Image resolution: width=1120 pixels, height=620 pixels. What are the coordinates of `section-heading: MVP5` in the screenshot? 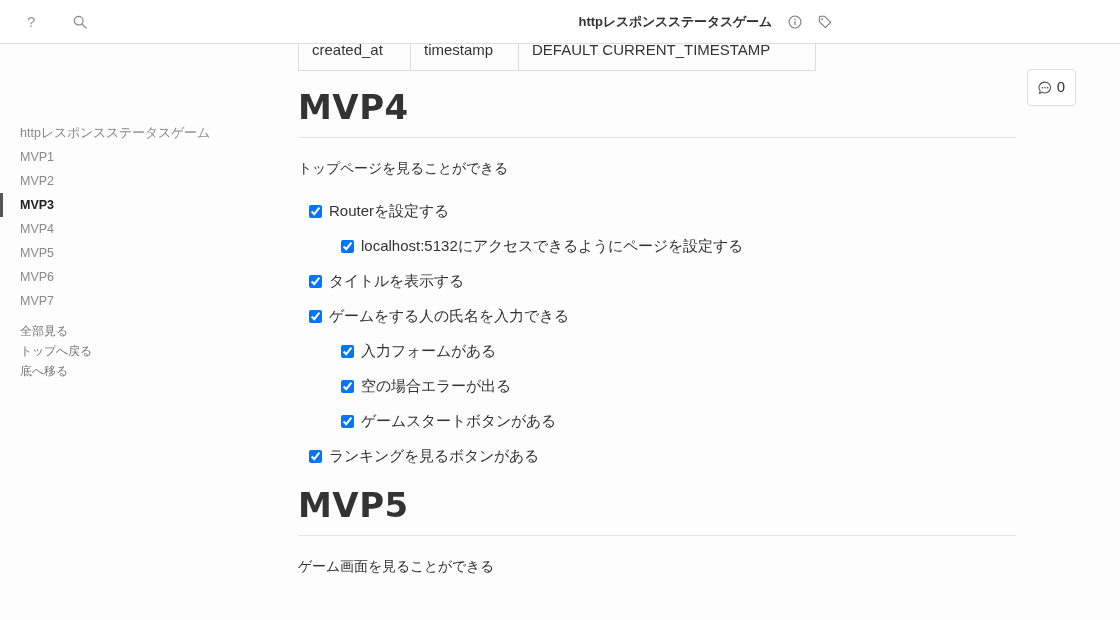 It's located at (657, 510).